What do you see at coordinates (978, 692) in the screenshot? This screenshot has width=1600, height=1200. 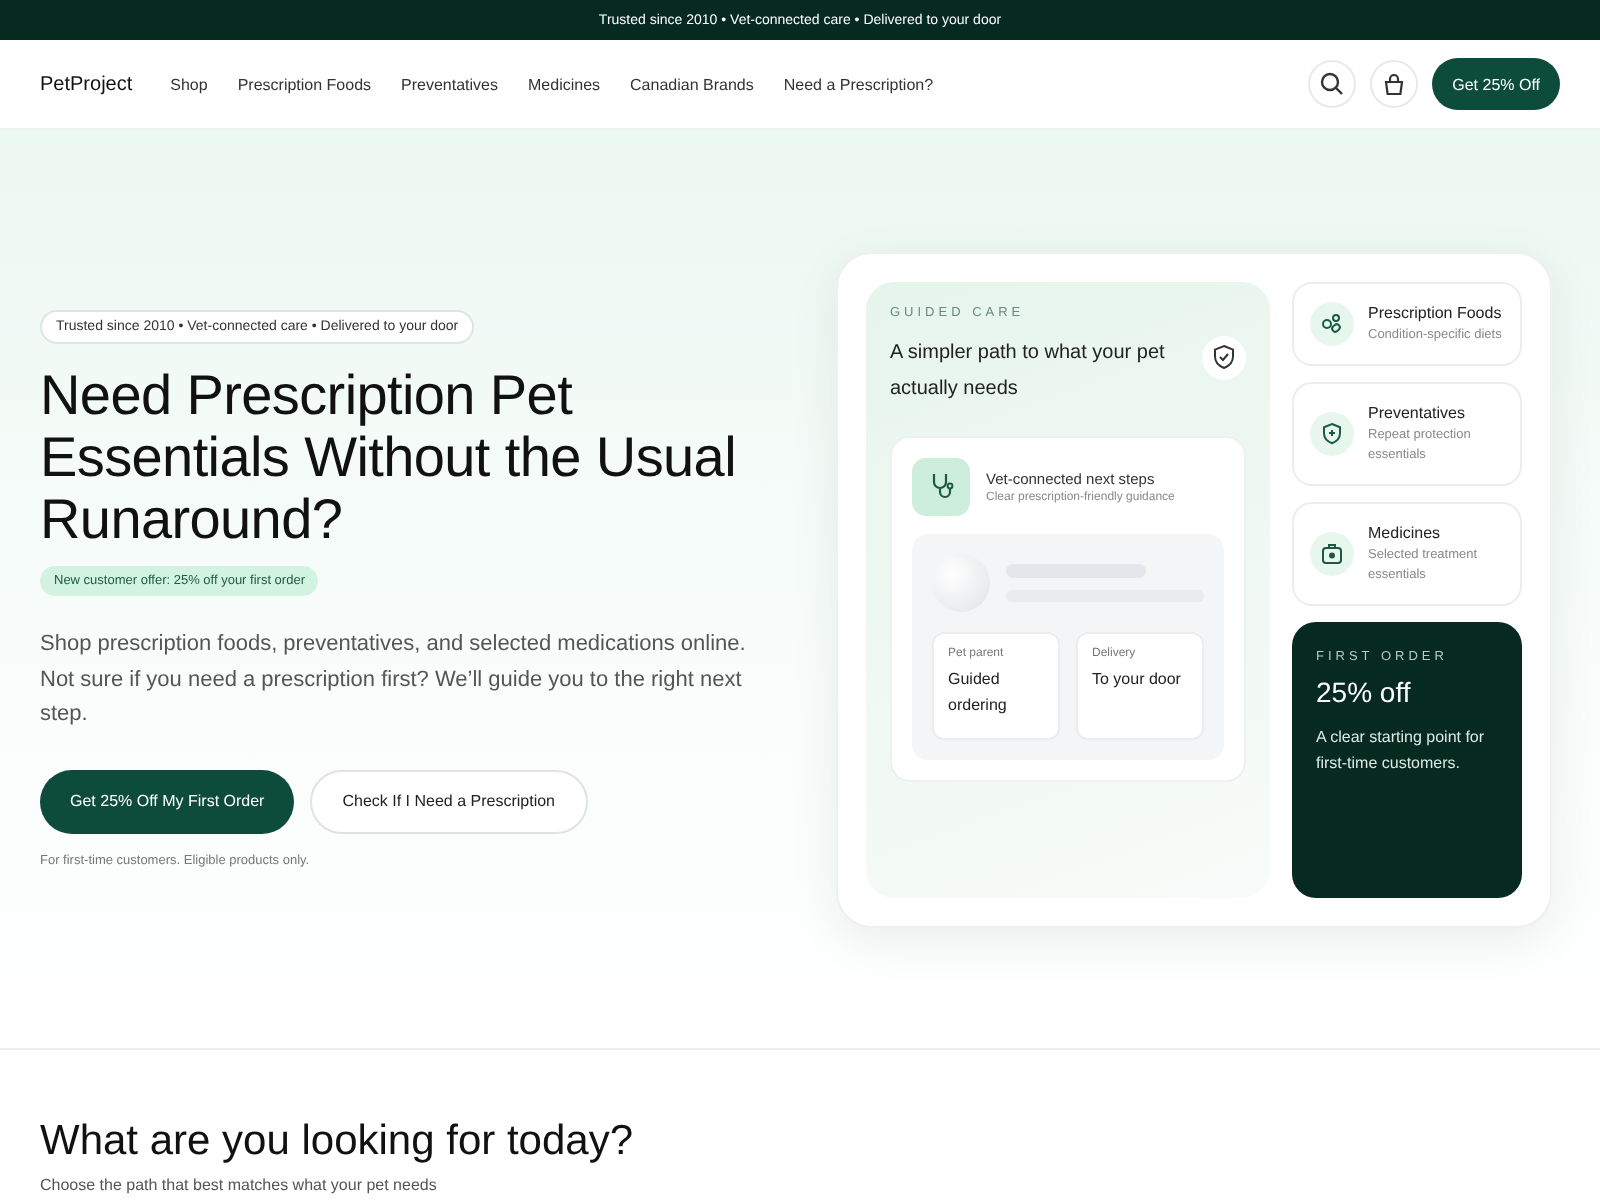 I see `tile-value: Guided ordering` at bounding box center [978, 692].